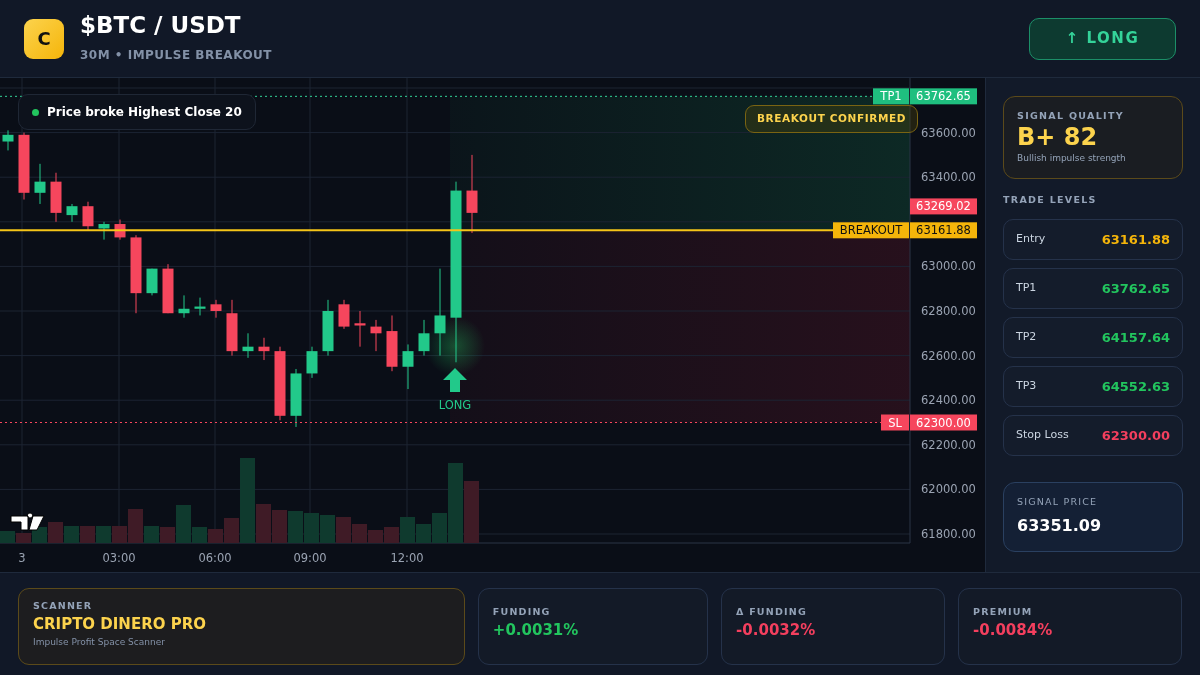 The width and height of the screenshot is (1200, 675). What do you see at coordinates (948, 311) in the screenshot?
I see `price-tick: 62800.00` at bounding box center [948, 311].